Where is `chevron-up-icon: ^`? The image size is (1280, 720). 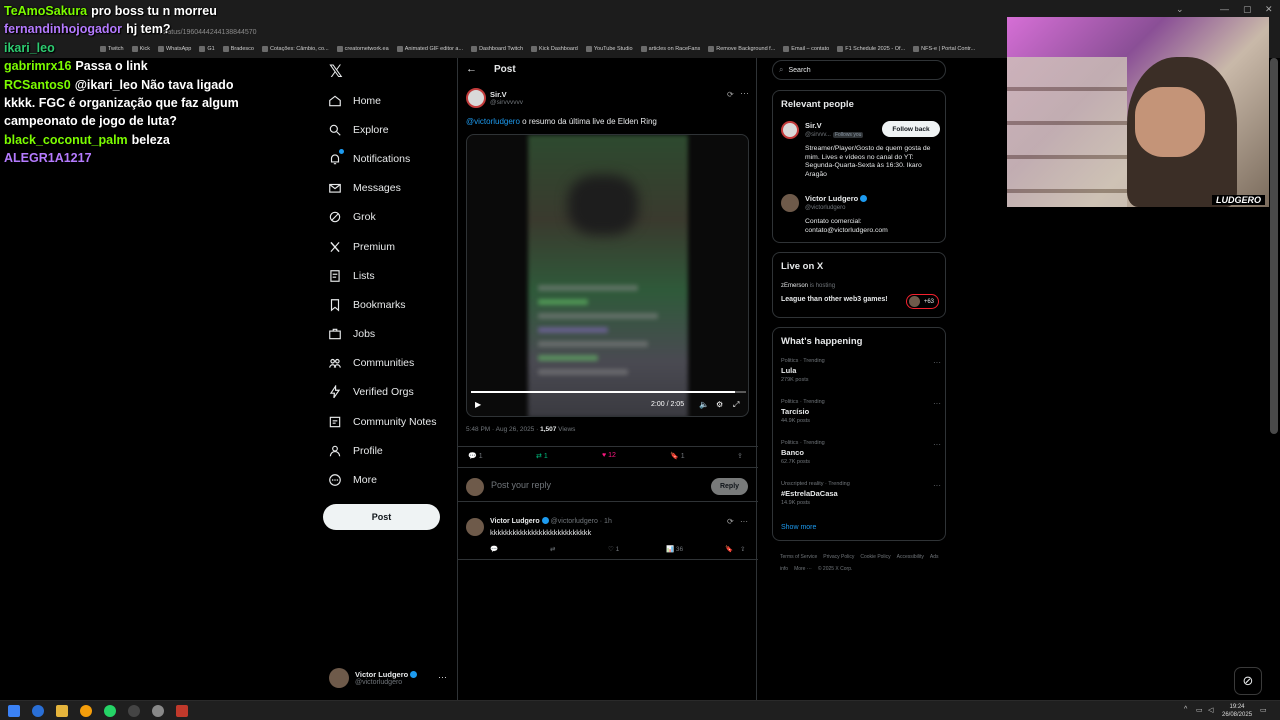 chevron-up-icon: ^ is located at coordinates (1185, 709).